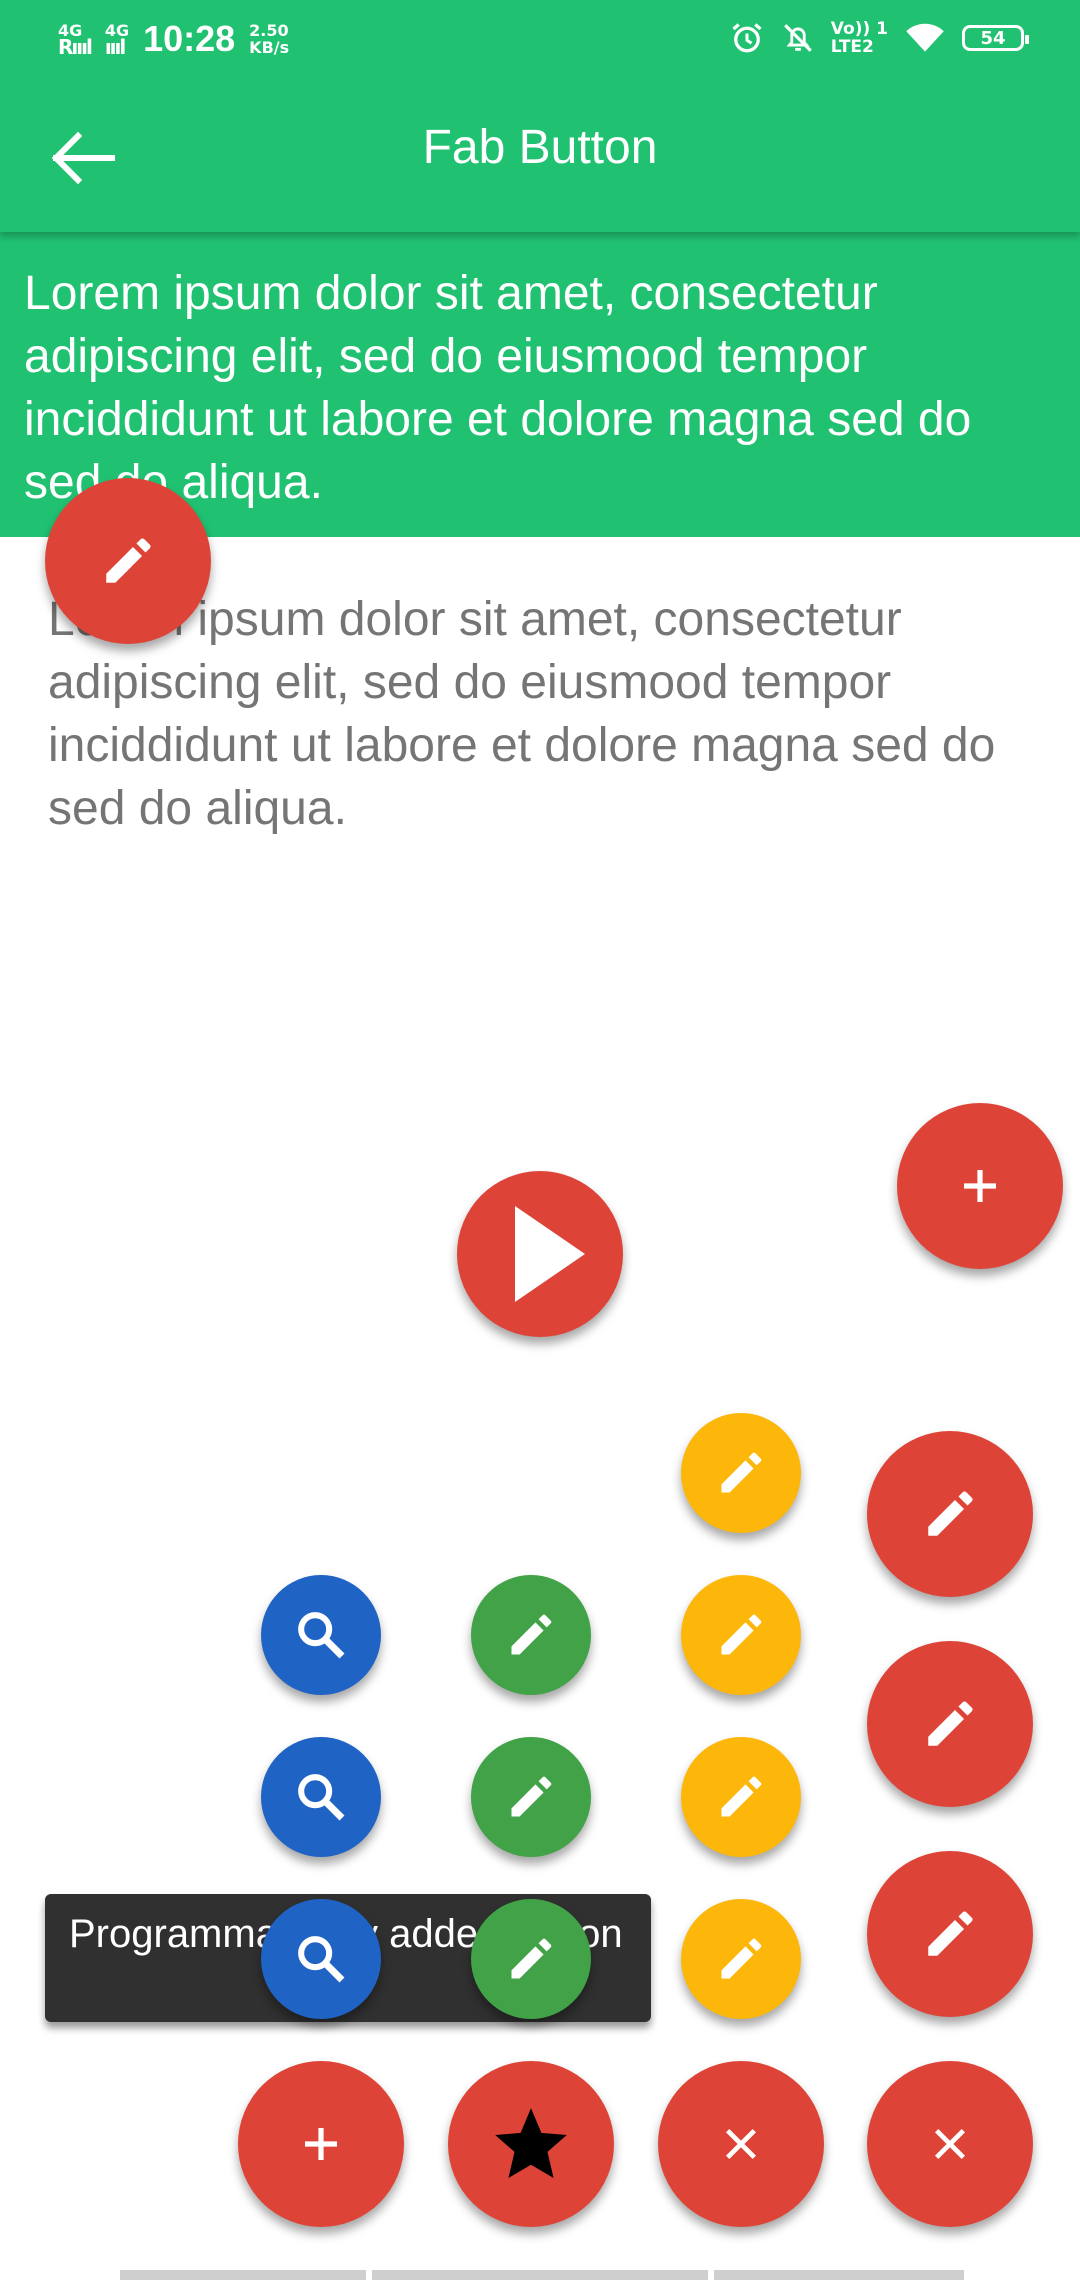  What do you see at coordinates (993, 38) in the screenshot?
I see `battery-level: 54` at bounding box center [993, 38].